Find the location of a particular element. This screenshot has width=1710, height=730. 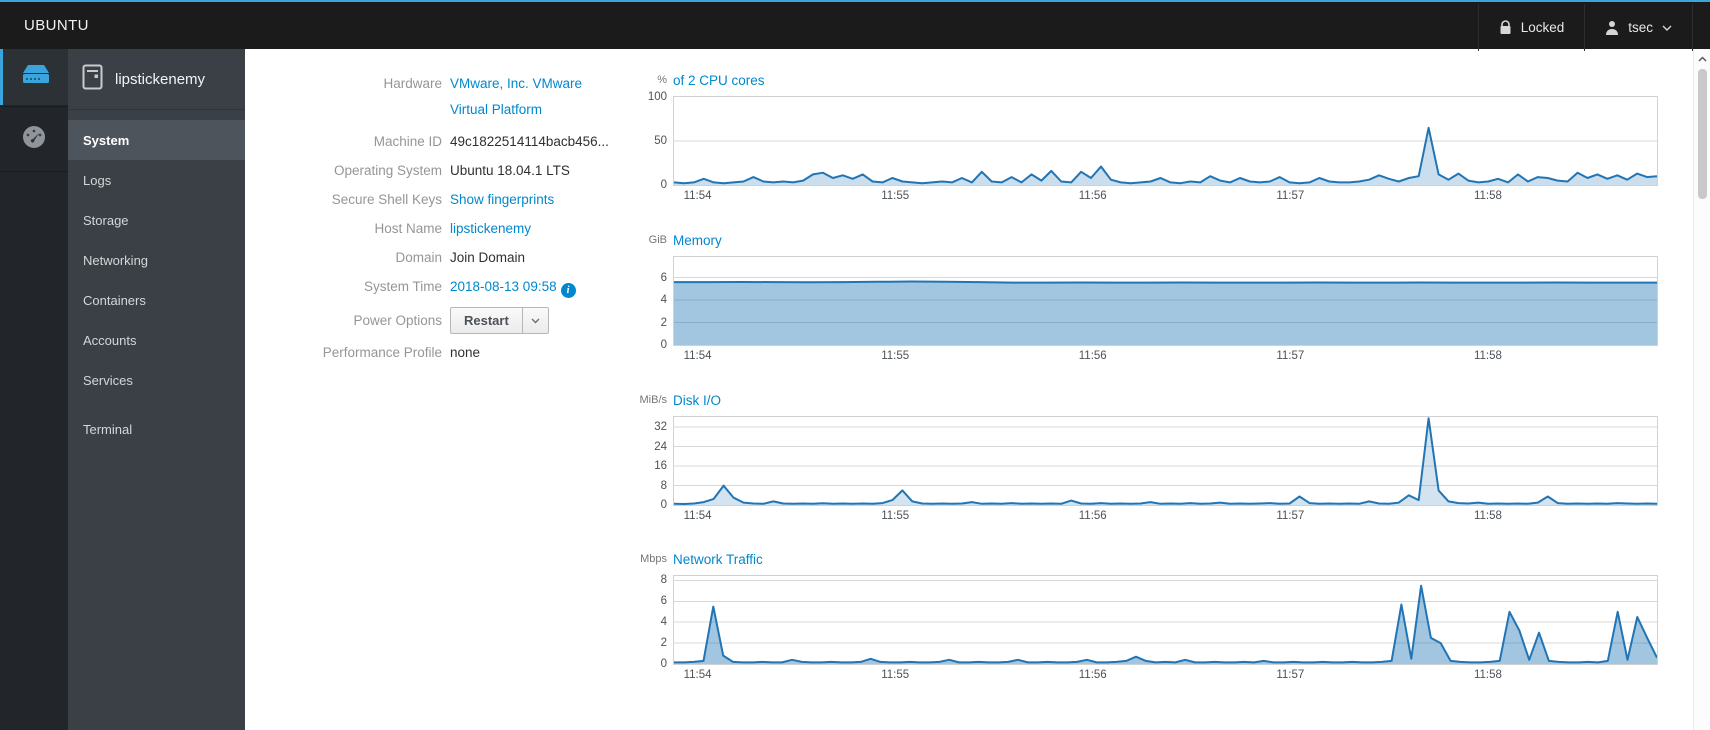

power-options-label: Power Options is located at coordinates (397, 320).